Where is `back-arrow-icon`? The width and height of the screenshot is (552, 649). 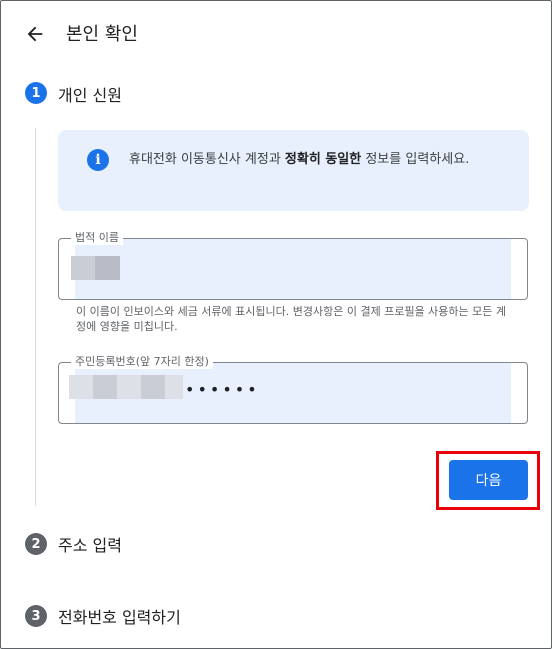 back-arrow-icon is located at coordinates (35, 34).